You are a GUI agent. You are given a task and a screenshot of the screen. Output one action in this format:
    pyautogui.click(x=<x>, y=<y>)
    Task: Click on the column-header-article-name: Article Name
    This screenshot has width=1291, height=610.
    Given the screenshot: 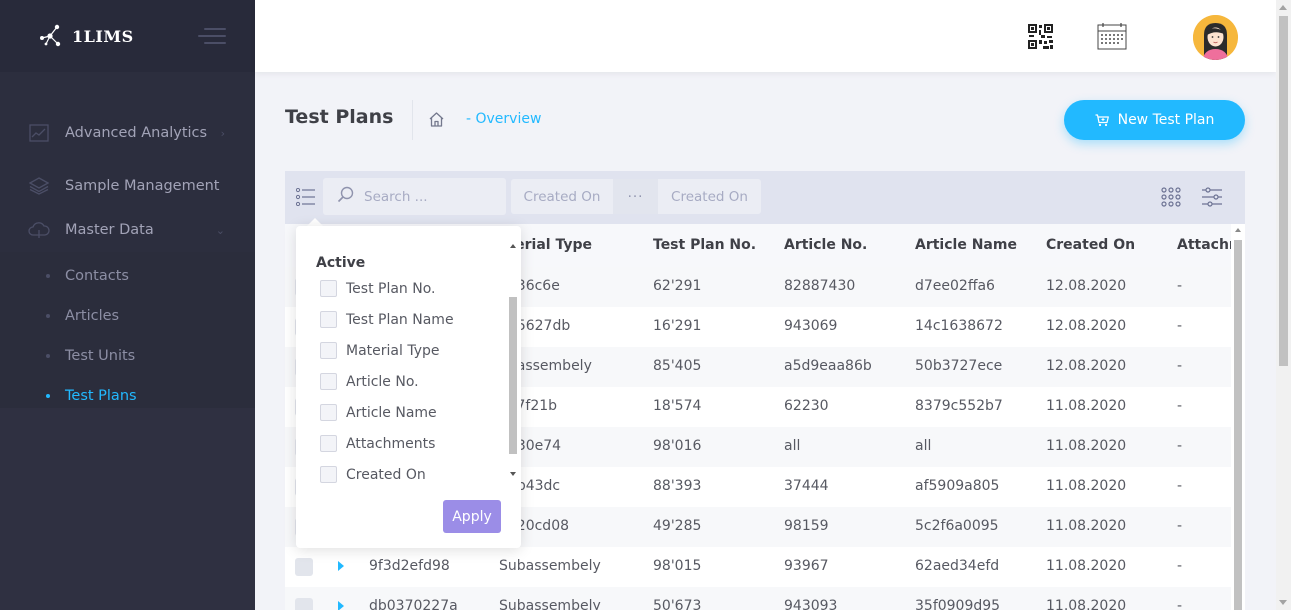 What is the action you would take?
    pyautogui.click(x=966, y=245)
    